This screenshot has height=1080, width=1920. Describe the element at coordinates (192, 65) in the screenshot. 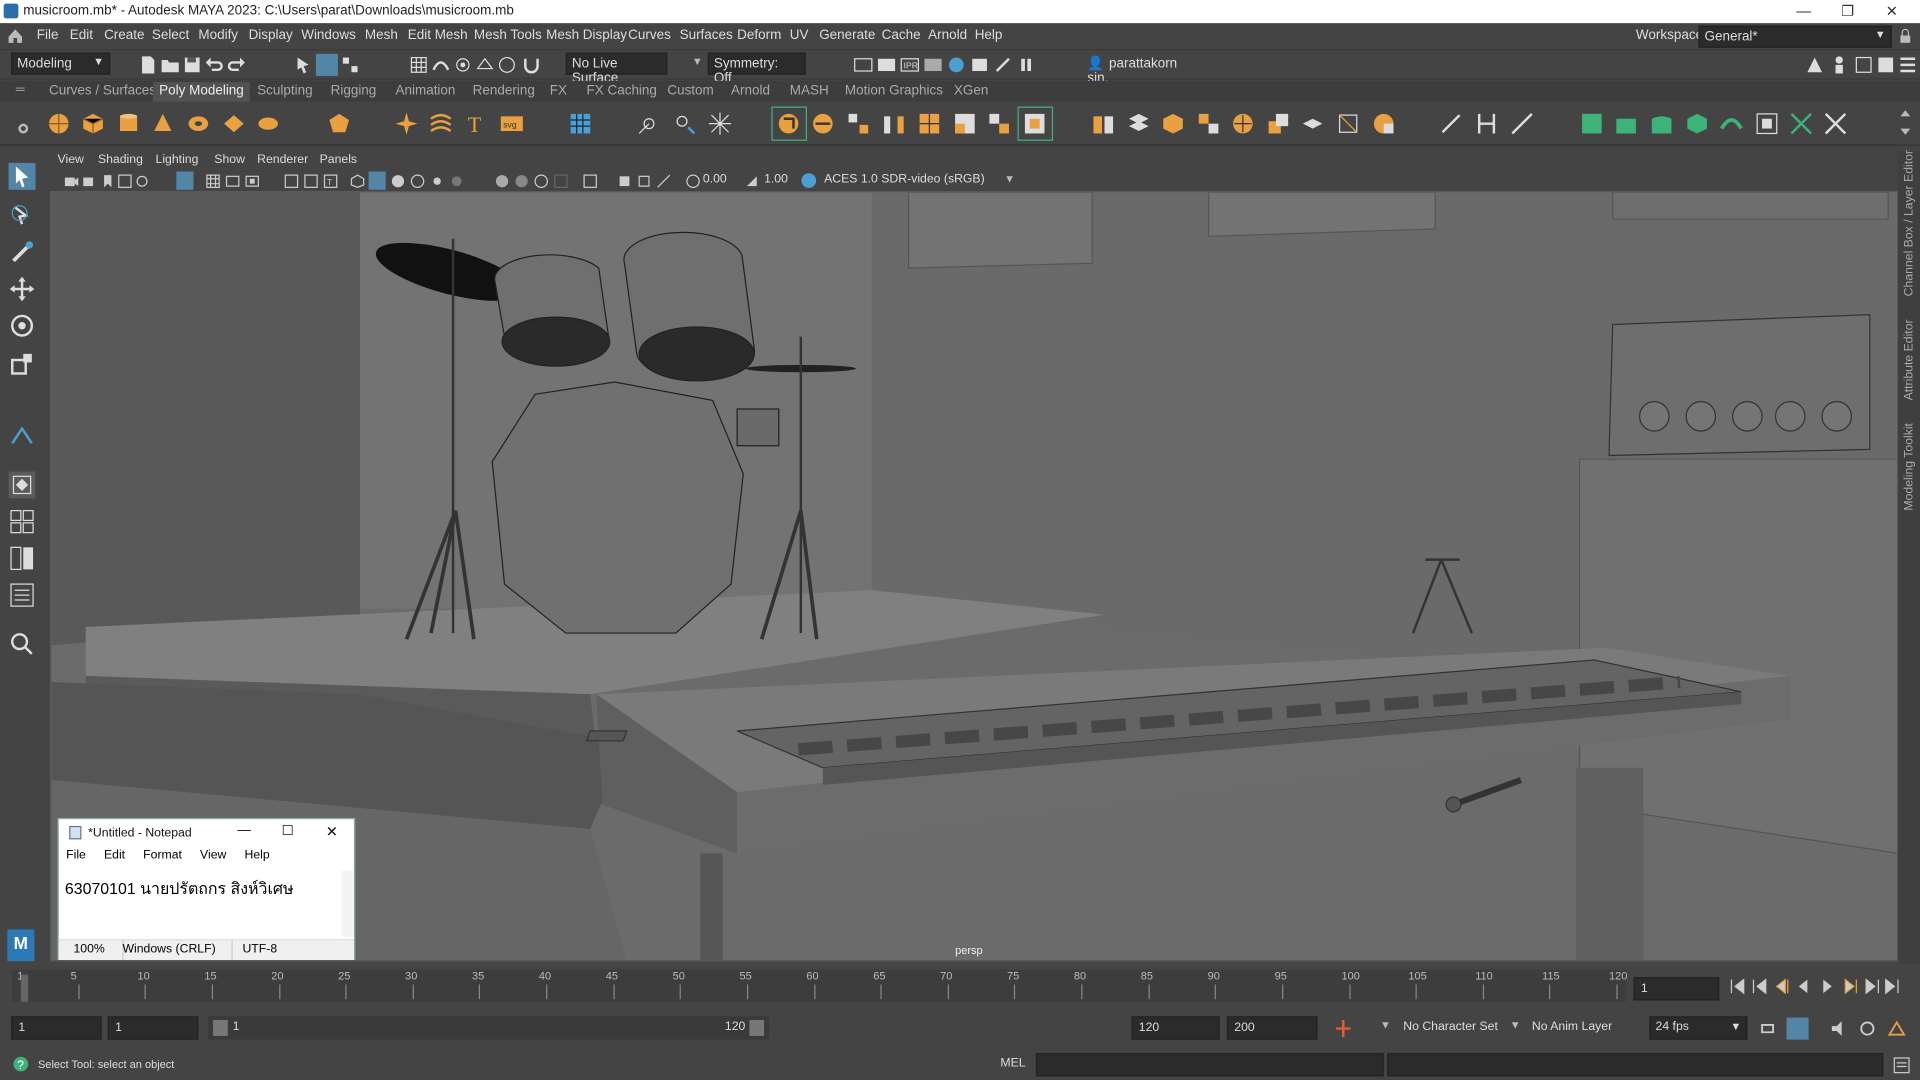

I see `save-scene-icon` at that location.